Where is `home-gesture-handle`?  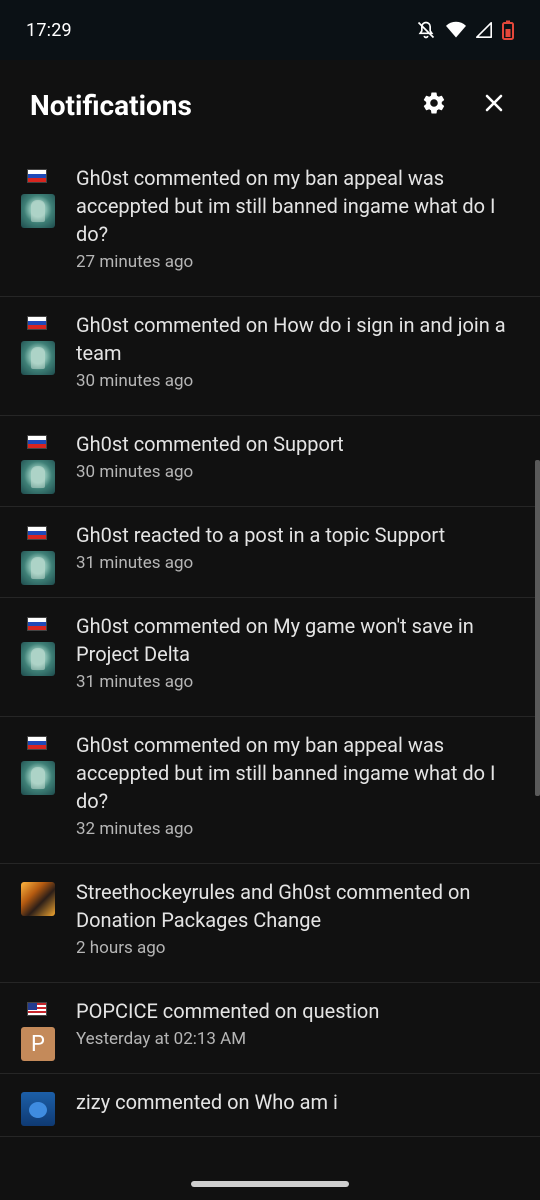
home-gesture-handle is located at coordinates (270, 1184).